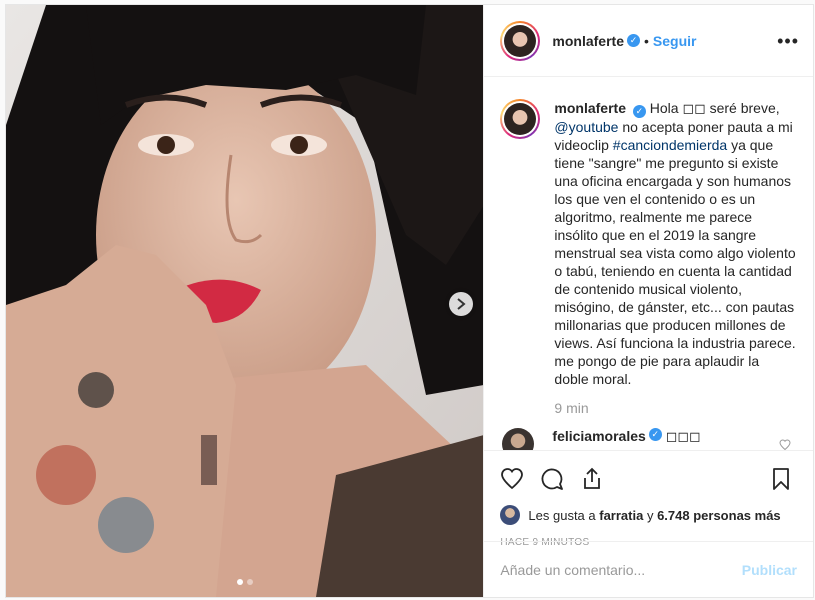  What do you see at coordinates (683, 435) in the screenshot?
I see `comment-text: ◻◻◻` at bounding box center [683, 435].